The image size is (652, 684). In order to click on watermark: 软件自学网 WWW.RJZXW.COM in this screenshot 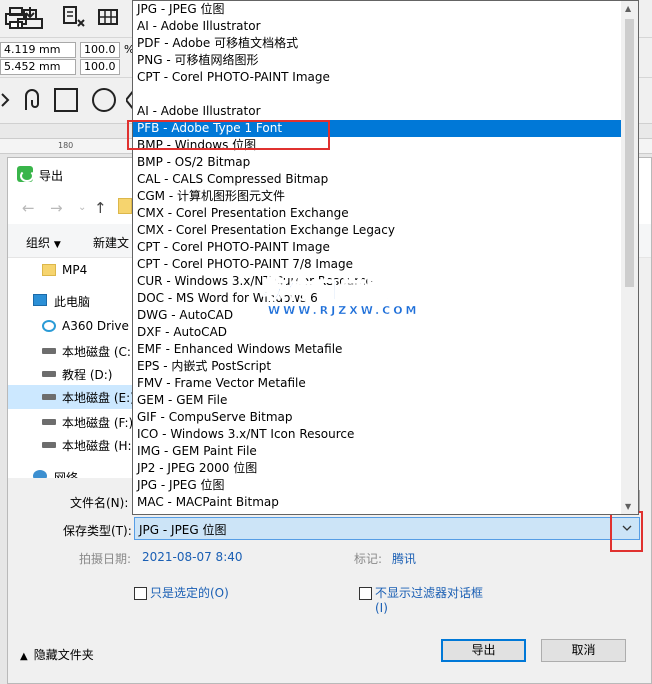, I will do `click(341, 300)`.